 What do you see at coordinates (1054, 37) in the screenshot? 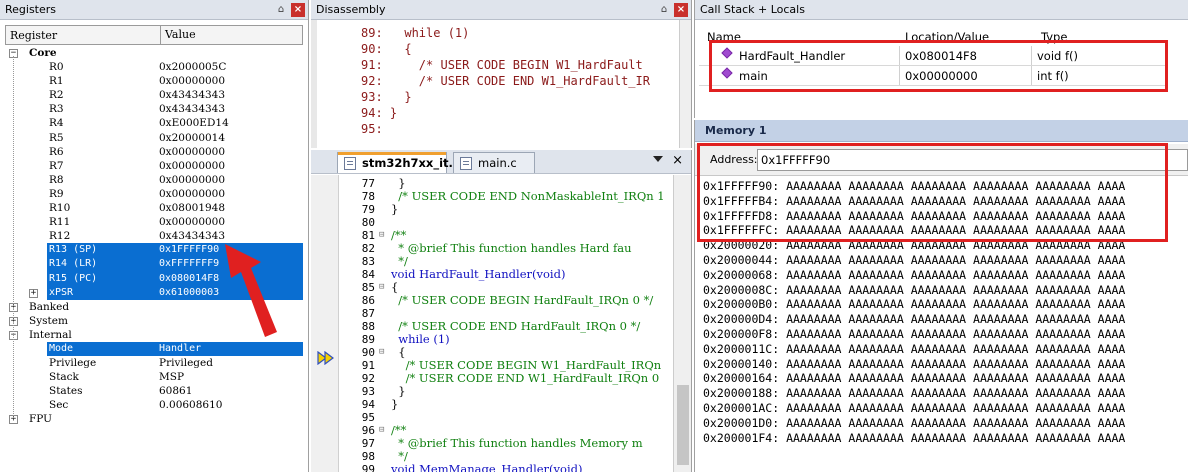
I see `col-type: Type` at bounding box center [1054, 37].